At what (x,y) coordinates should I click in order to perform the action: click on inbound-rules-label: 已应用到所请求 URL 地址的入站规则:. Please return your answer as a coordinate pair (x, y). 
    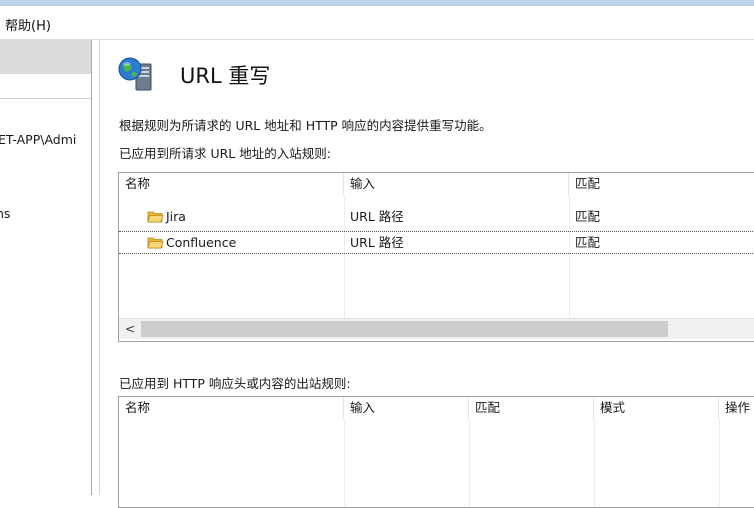
    Looking at the image, I should click on (225, 153).